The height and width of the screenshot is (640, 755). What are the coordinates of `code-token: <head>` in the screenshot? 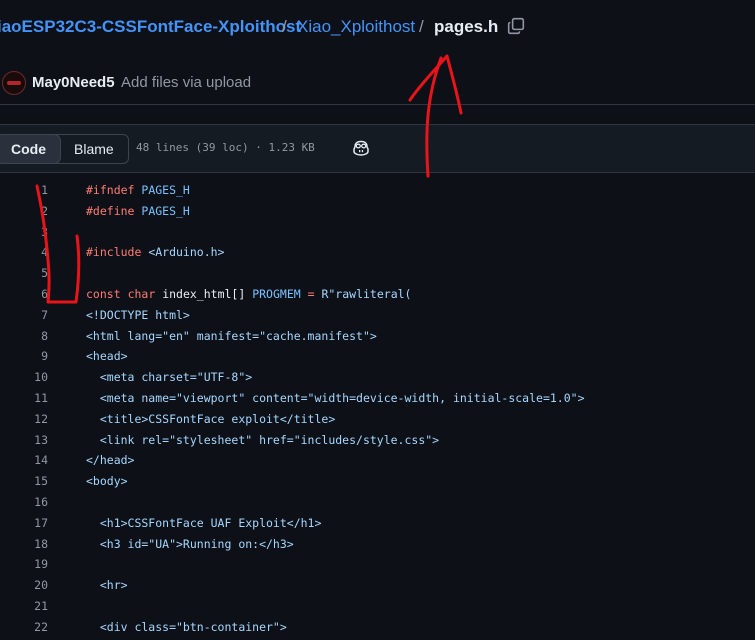 It's located at (107, 356).